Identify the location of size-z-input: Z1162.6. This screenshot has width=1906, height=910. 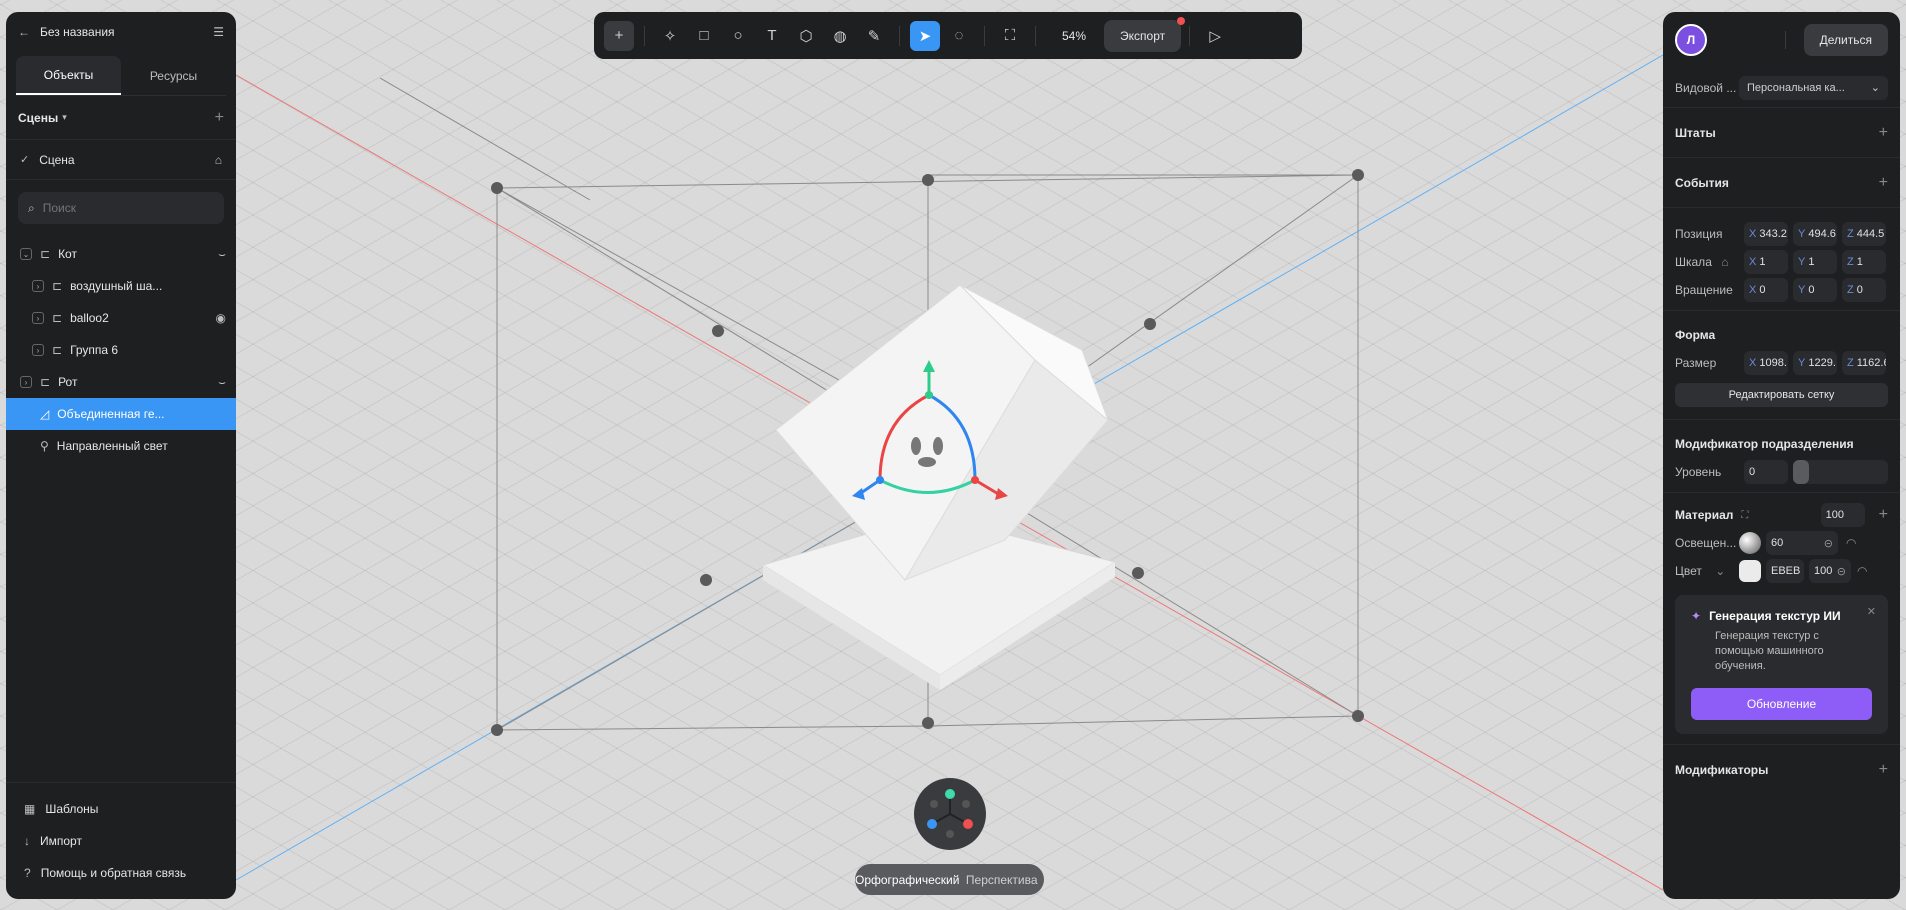
(1864, 363).